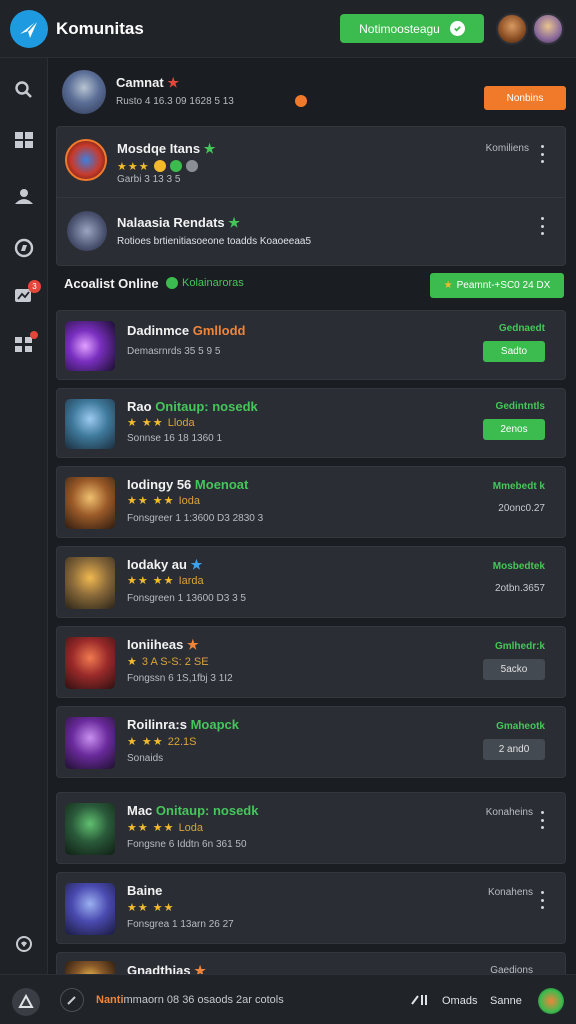 This screenshot has width=576, height=1024. I want to click on game-status: Gednaedt, so click(521, 328).